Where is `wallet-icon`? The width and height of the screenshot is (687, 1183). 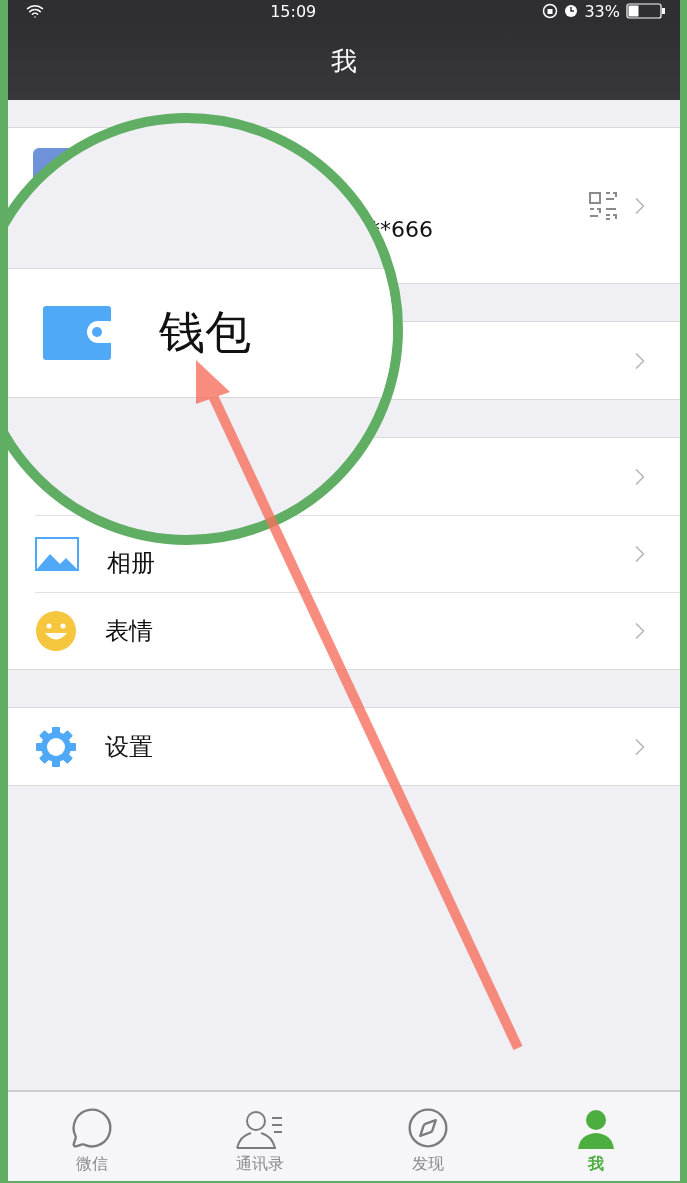 wallet-icon is located at coordinates (77, 333).